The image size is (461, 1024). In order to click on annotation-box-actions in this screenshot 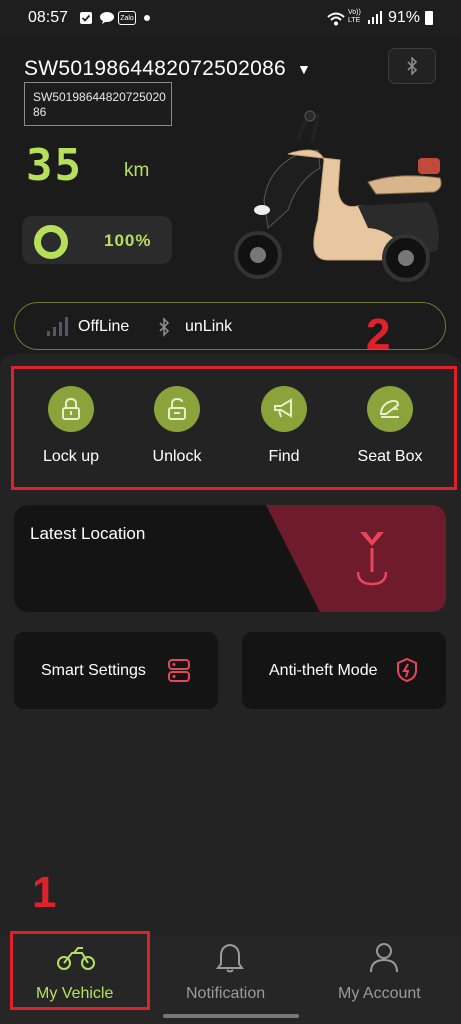, I will do `click(234, 428)`.